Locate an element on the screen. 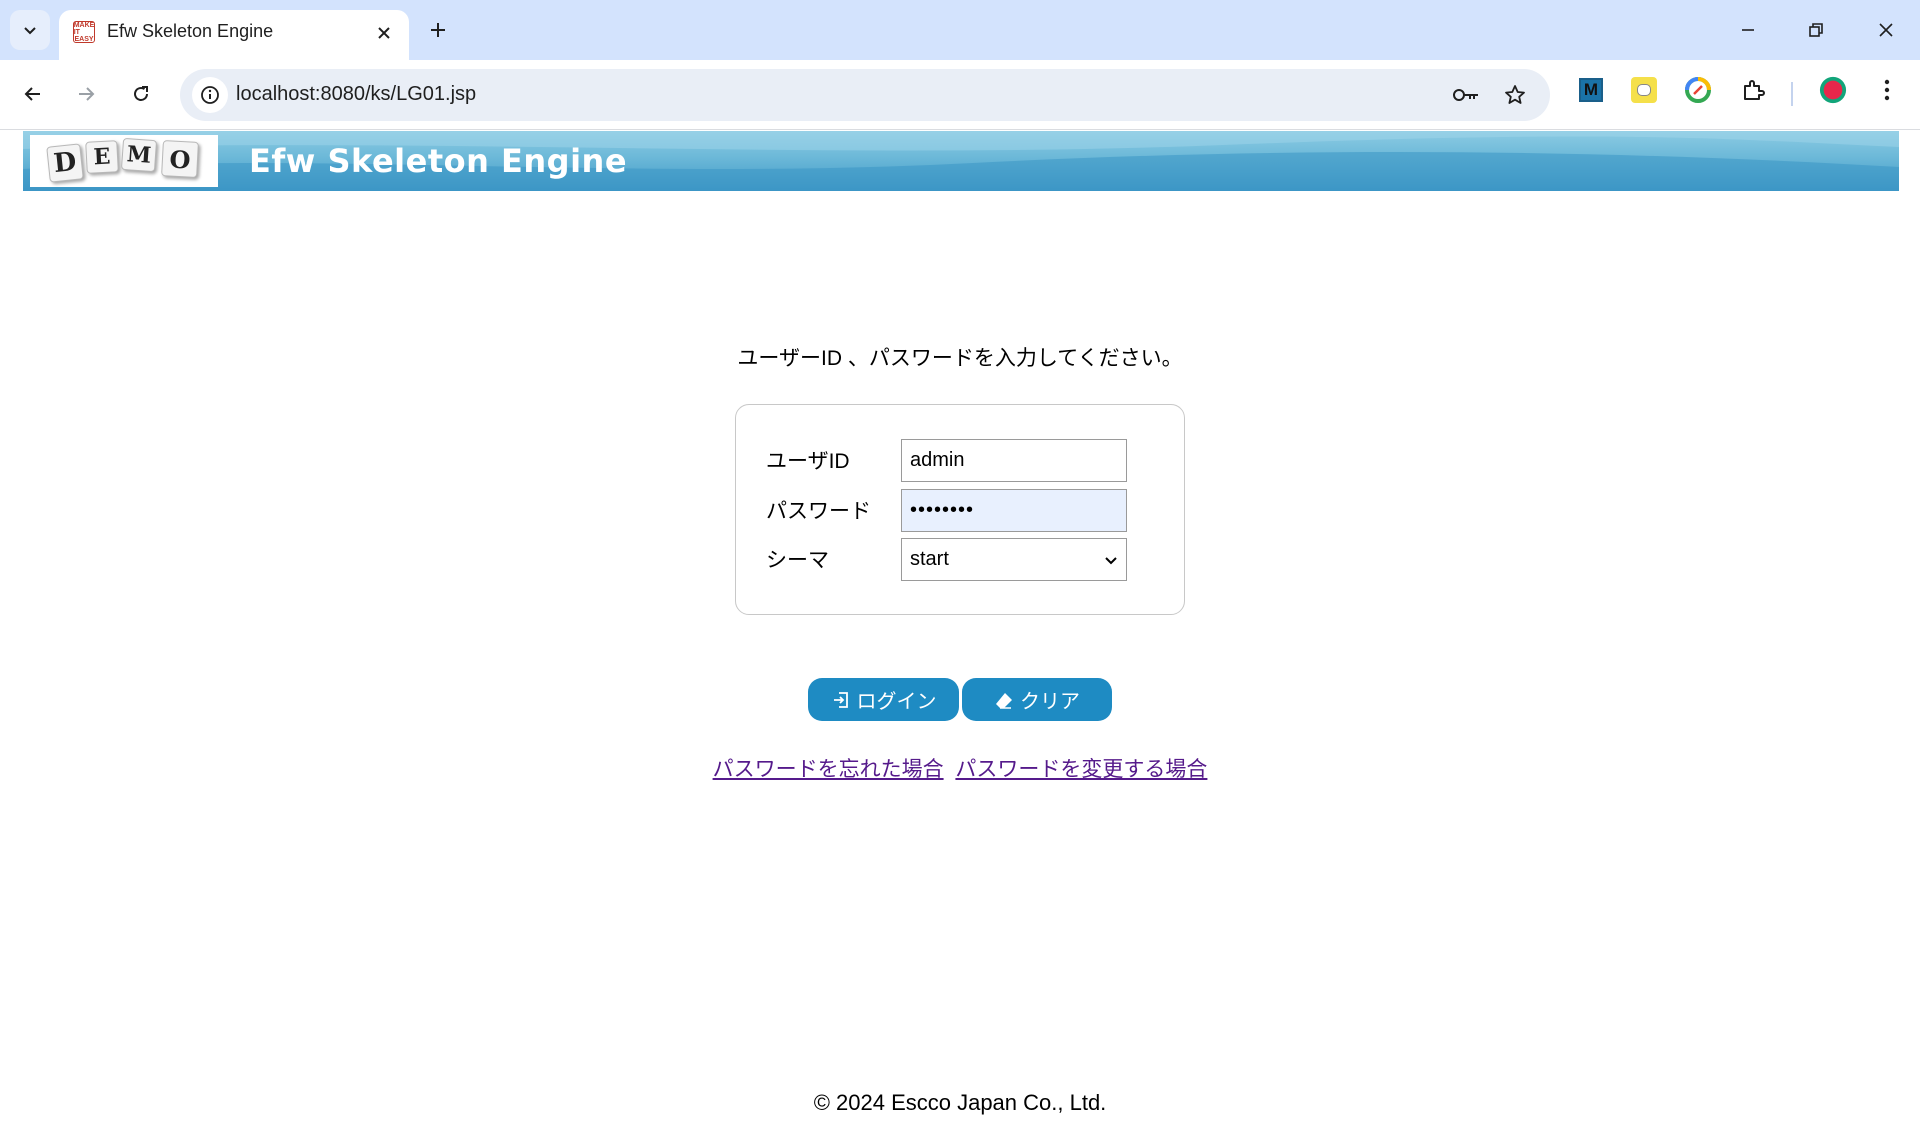 The height and width of the screenshot is (1140, 1920). puzzle-icon is located at coordinates (1754, 90).